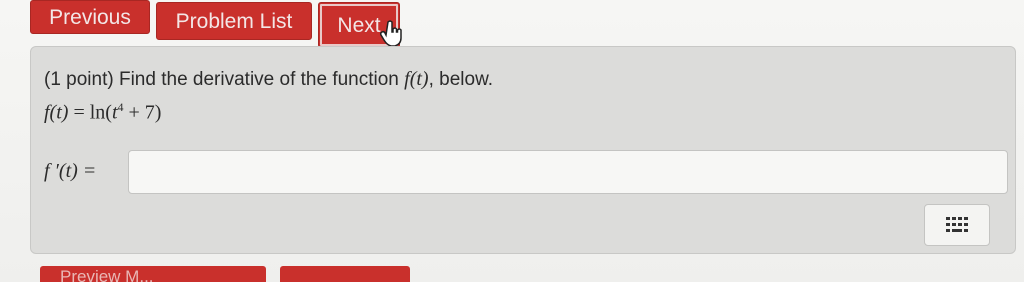 The height and width of the screenshot is (282, 1024). Describe the element at coordinates (90, 17) in the screenshot. I see `previous-button: Previous` at that location.